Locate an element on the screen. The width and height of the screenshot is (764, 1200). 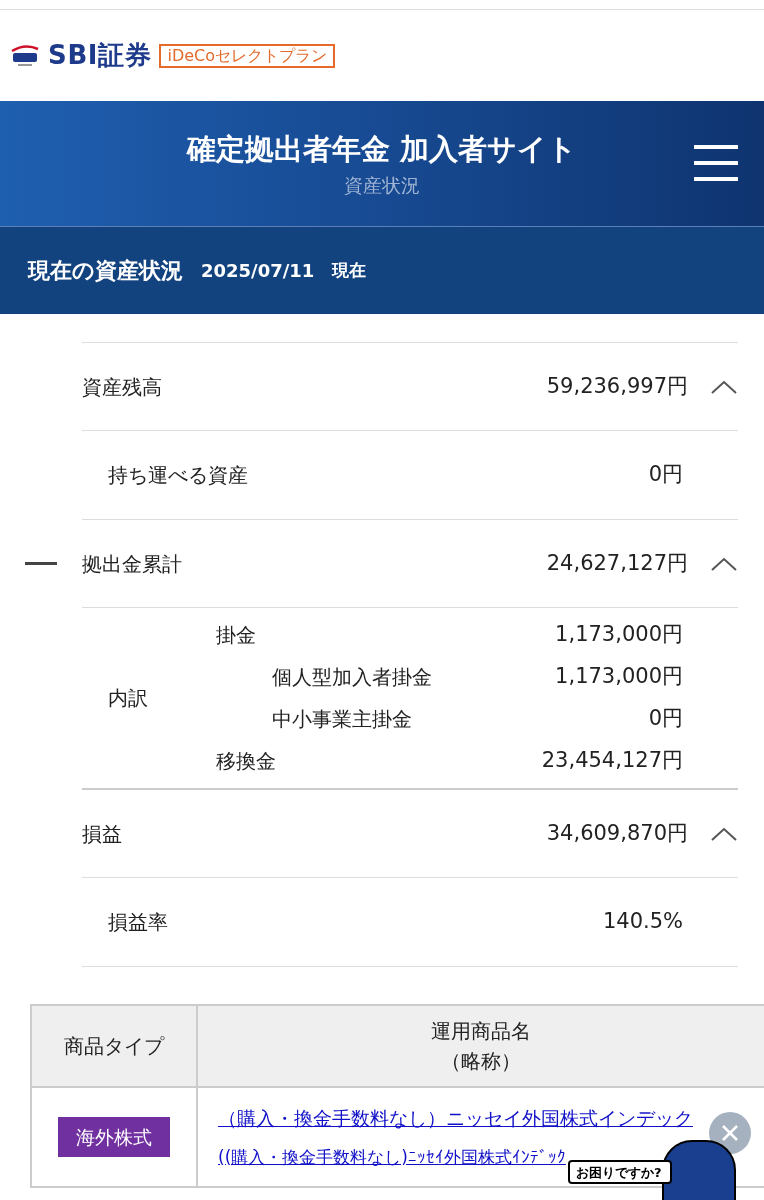
column-header: 運用商品名 （略称） is located at coordinates (481, 1046).